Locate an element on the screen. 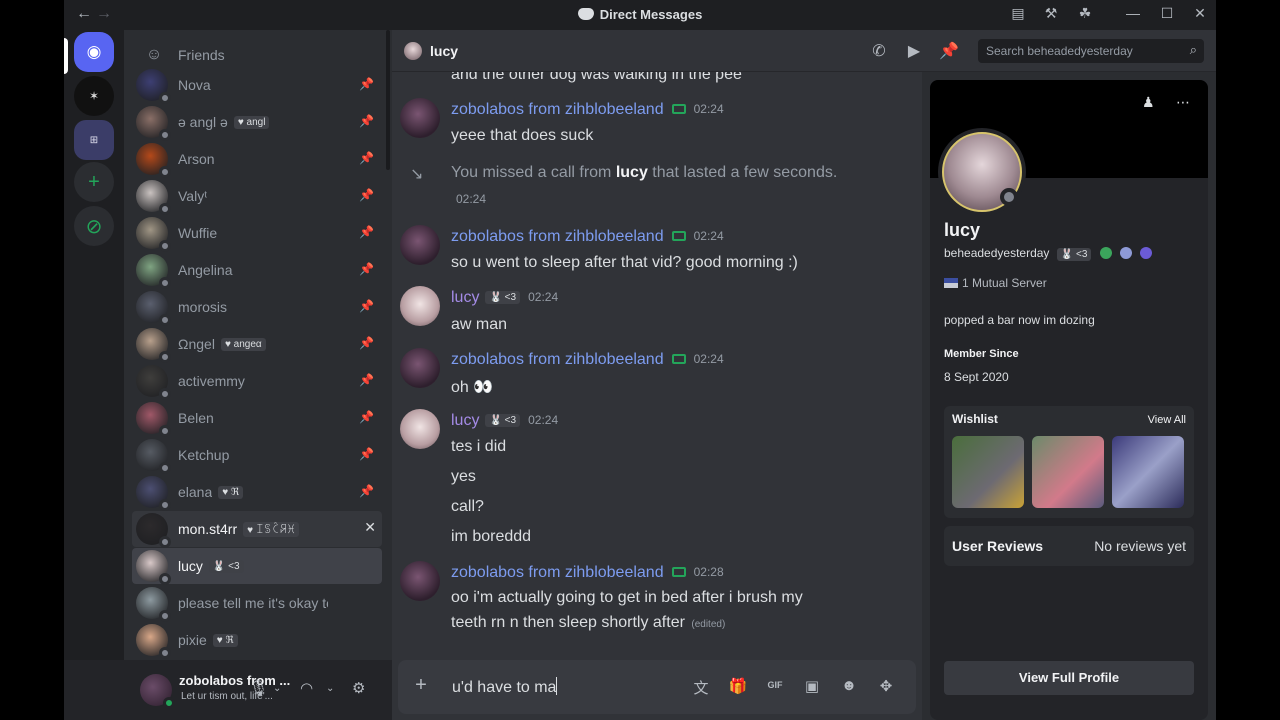 The height and width of the screenshot is (720, 1280). user-reviews: User Reviews No reviews yet is located at coordinates (1069, 546).